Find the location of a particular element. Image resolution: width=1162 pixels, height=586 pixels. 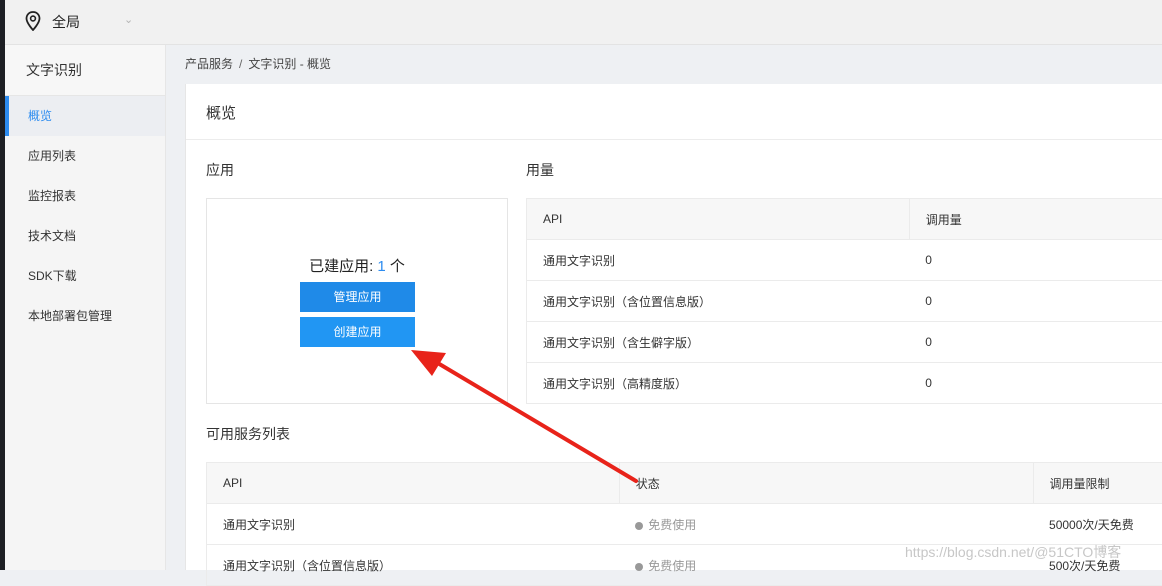

table-row: 通用文字识别（高精度版）0 is located at coordinates (844, 383).